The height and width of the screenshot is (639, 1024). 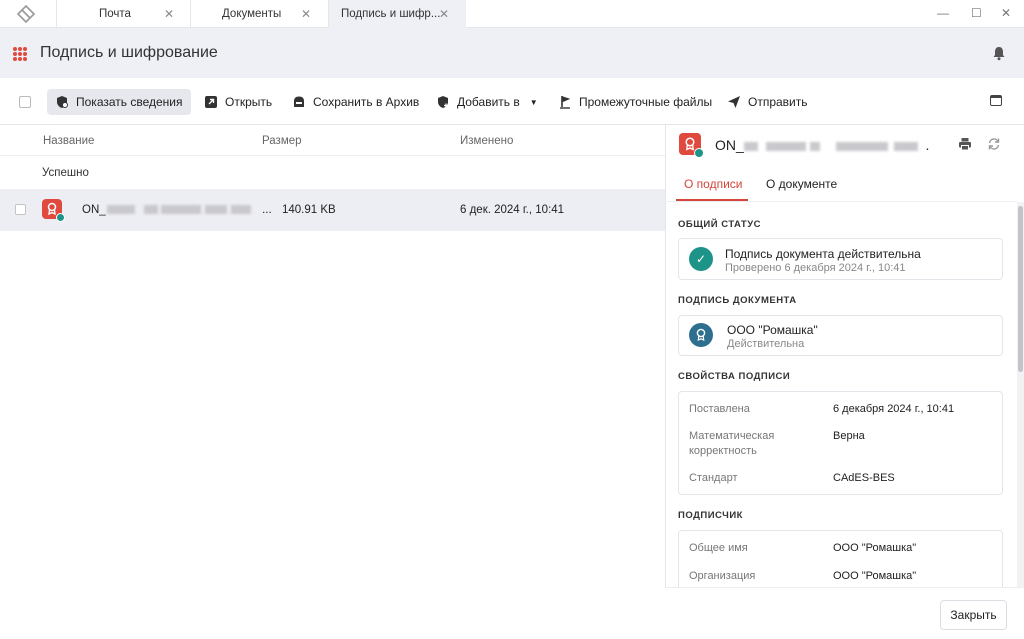 I want to click on document-title: ON_ ., so click(x=822, y=145).